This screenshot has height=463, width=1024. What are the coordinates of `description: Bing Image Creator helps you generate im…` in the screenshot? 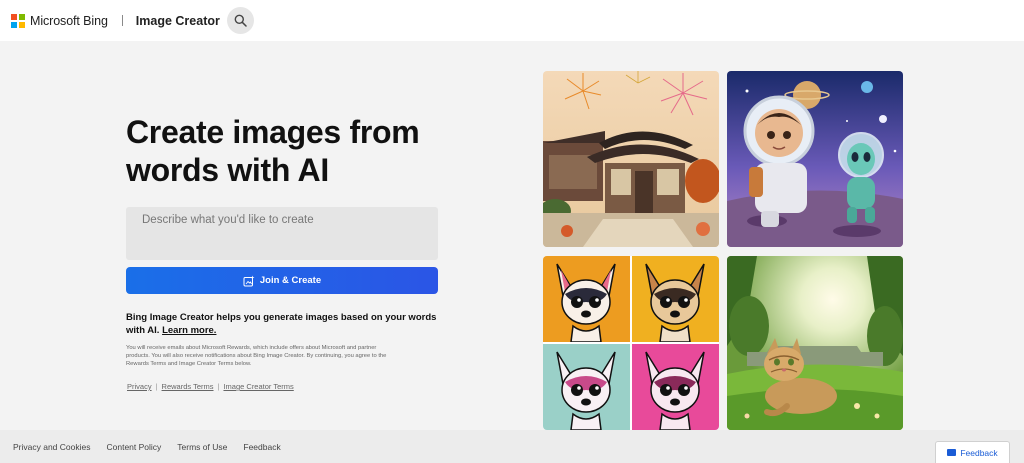 It's located at (284, 324).